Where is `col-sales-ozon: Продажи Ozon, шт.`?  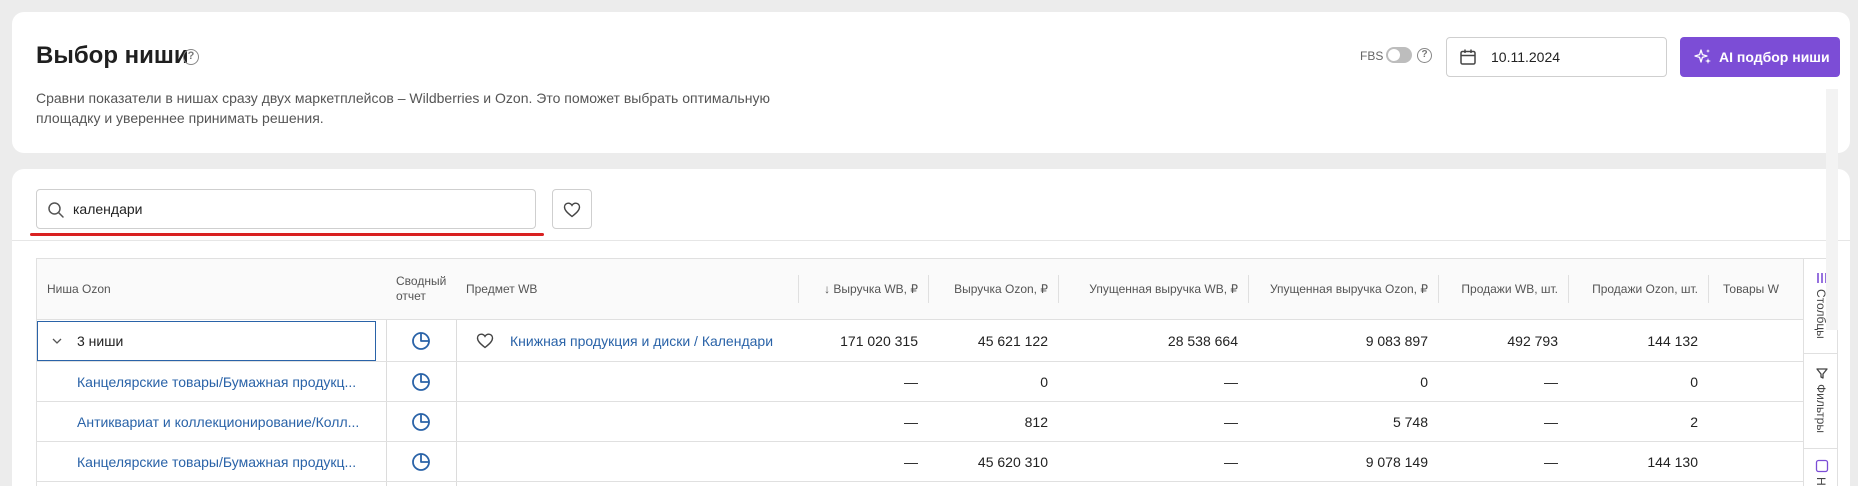 col-sales-ozon: Продажи Ozon, шт. is located at coordinates (1638, 289).